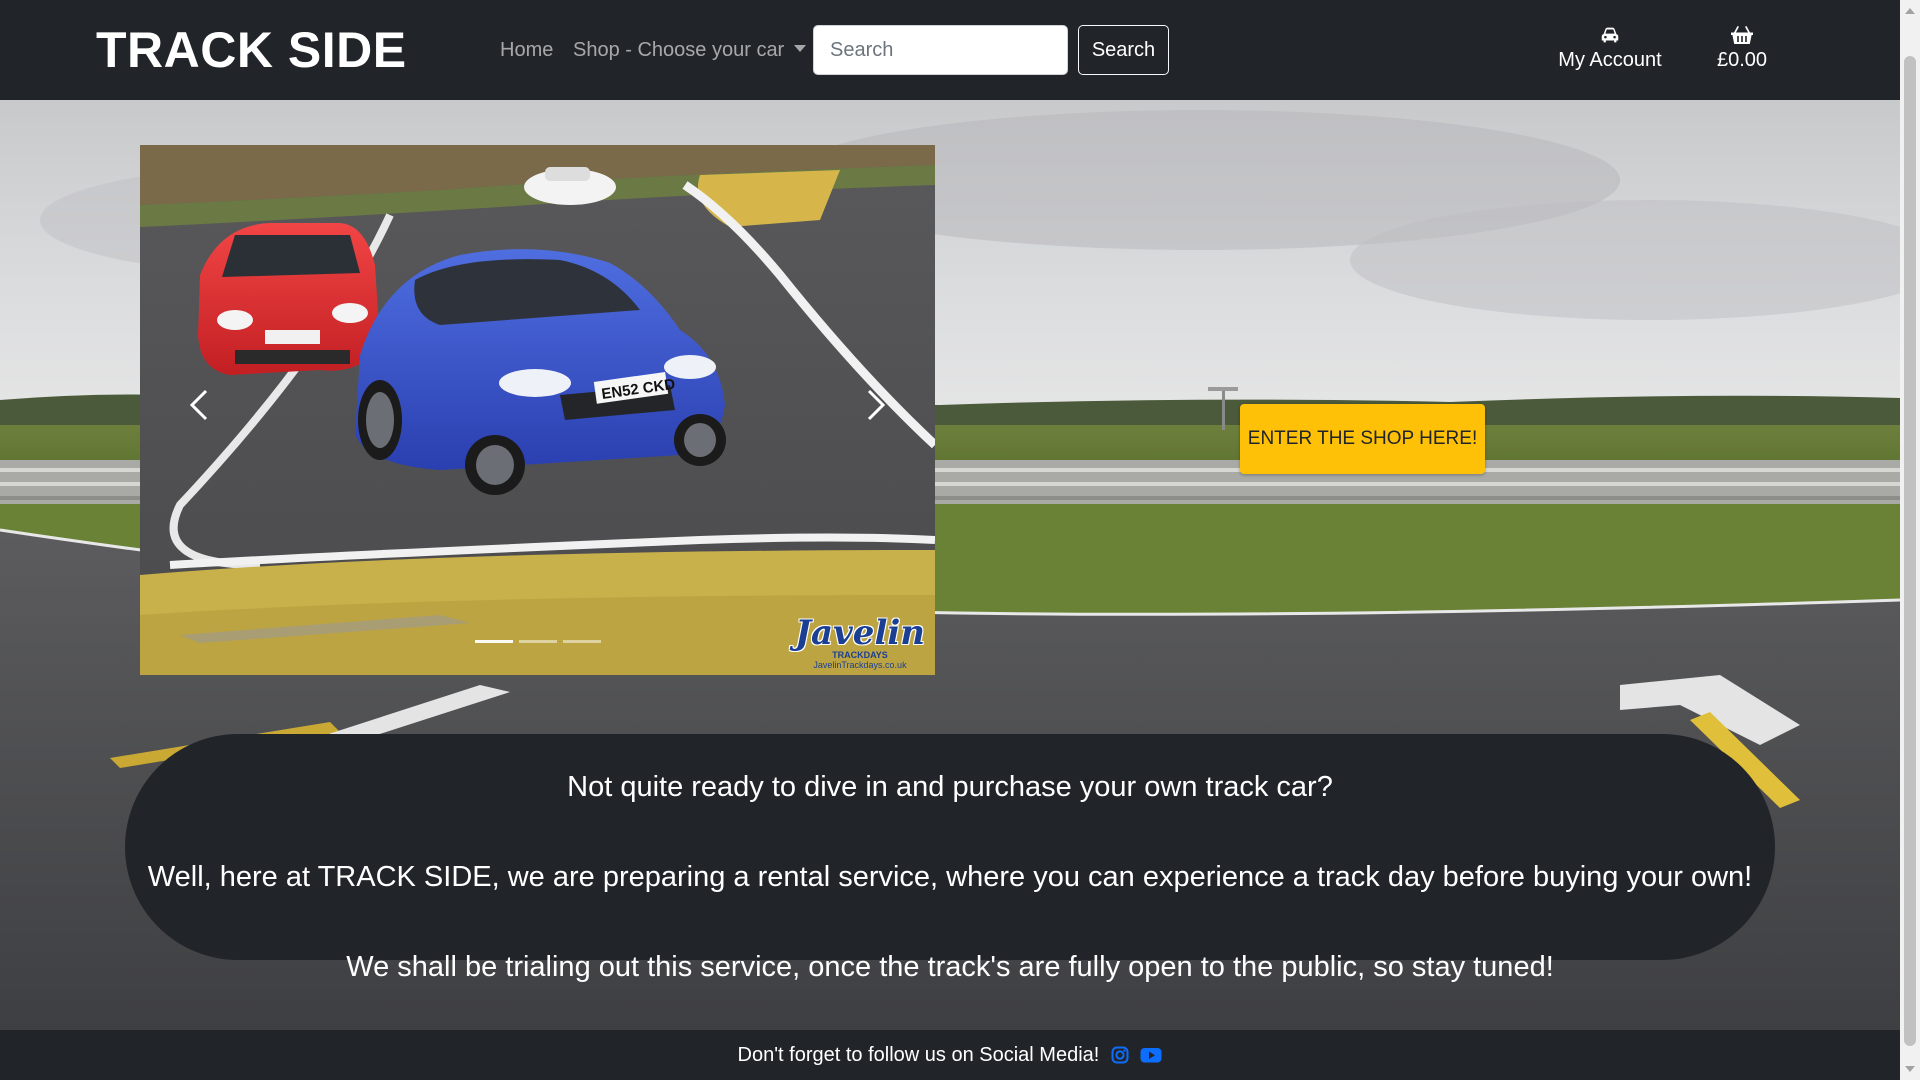  Describe the element at coordinates (1610, 48) in the screenshot. I see `my-account-menu: My Account` at that location.